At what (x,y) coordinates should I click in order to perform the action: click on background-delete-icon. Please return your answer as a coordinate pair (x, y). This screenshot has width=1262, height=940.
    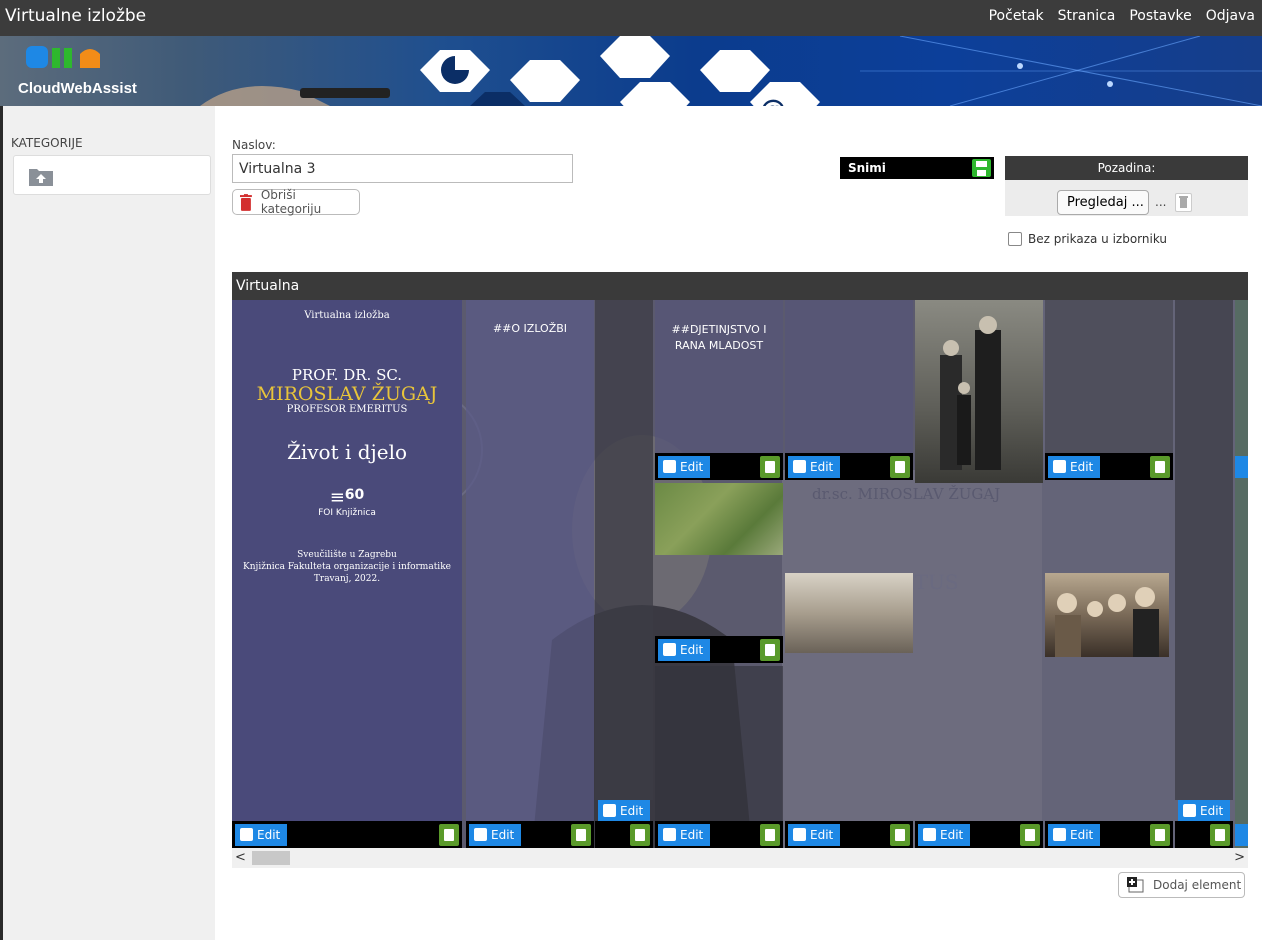
    Looking at the image, I should click on (1183, 202).